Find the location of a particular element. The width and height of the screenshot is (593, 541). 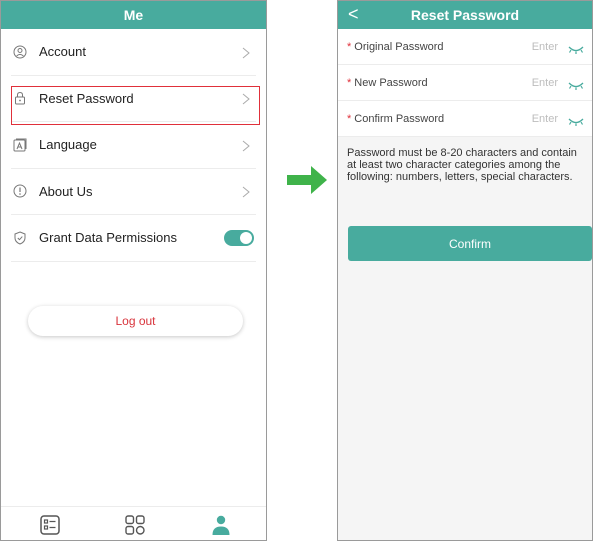

list-icon is located at coordinates (50, 525).